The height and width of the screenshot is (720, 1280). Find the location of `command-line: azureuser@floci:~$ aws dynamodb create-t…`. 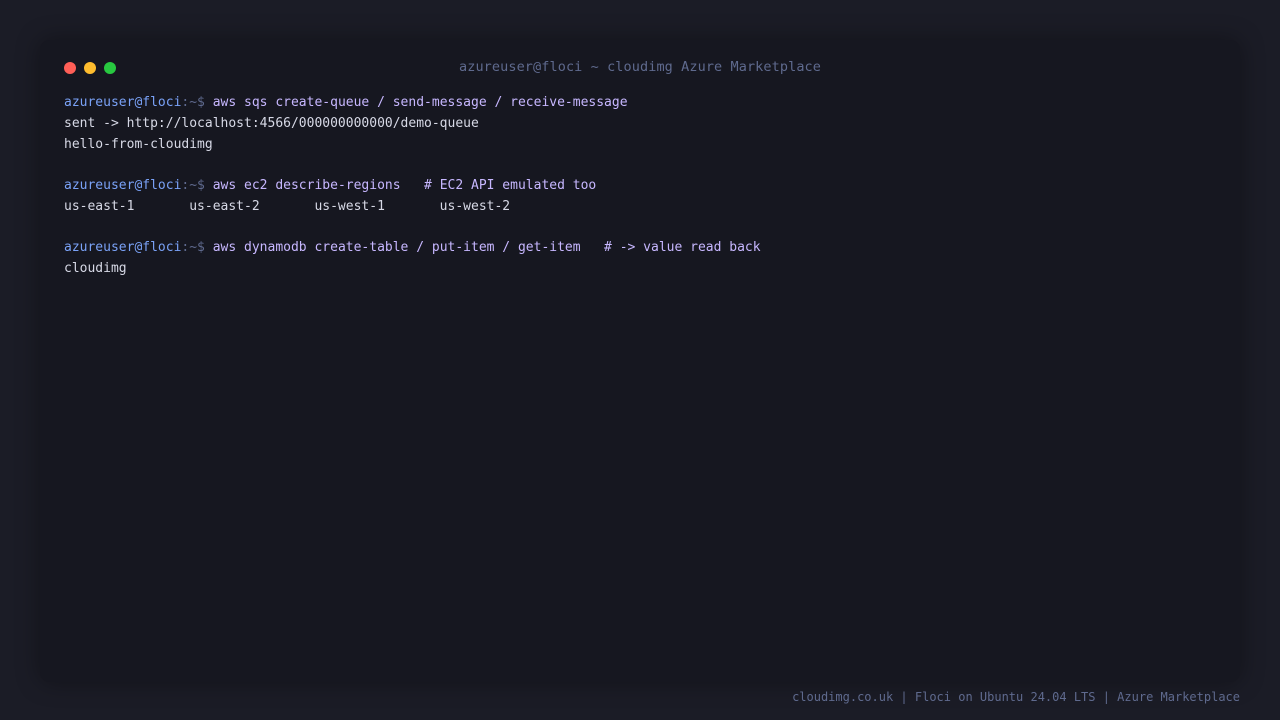

command-line: azureuser@floci:~$ aws dynamodb create-t… is located at coordinates (640, 247).